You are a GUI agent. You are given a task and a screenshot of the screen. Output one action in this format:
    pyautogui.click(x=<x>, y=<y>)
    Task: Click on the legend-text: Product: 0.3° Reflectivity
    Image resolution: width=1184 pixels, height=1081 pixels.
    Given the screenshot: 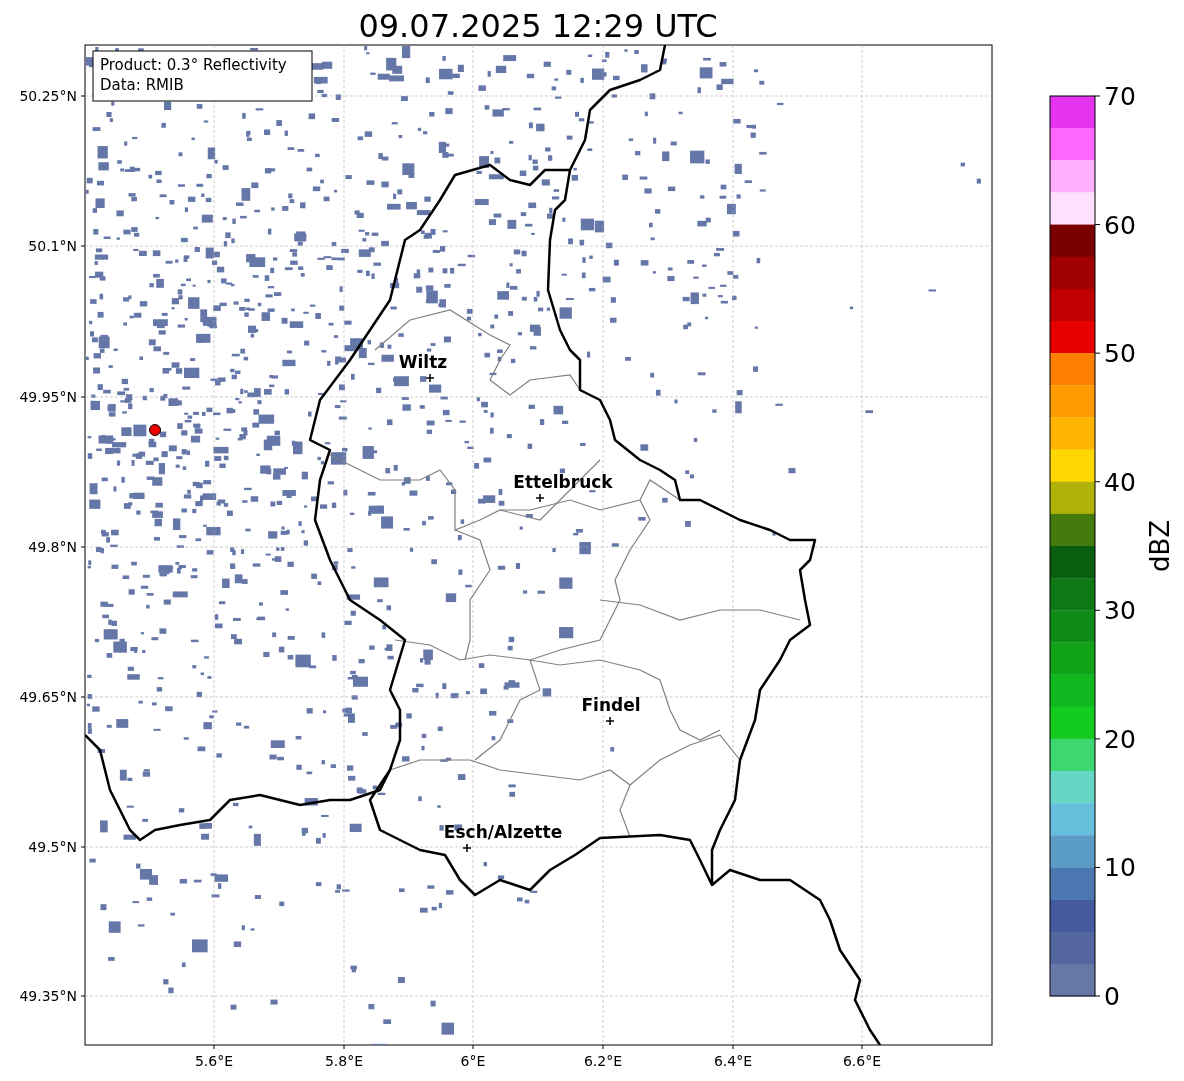 What is the action you would take?
    pyautogui.click(x=193, y=65)
    